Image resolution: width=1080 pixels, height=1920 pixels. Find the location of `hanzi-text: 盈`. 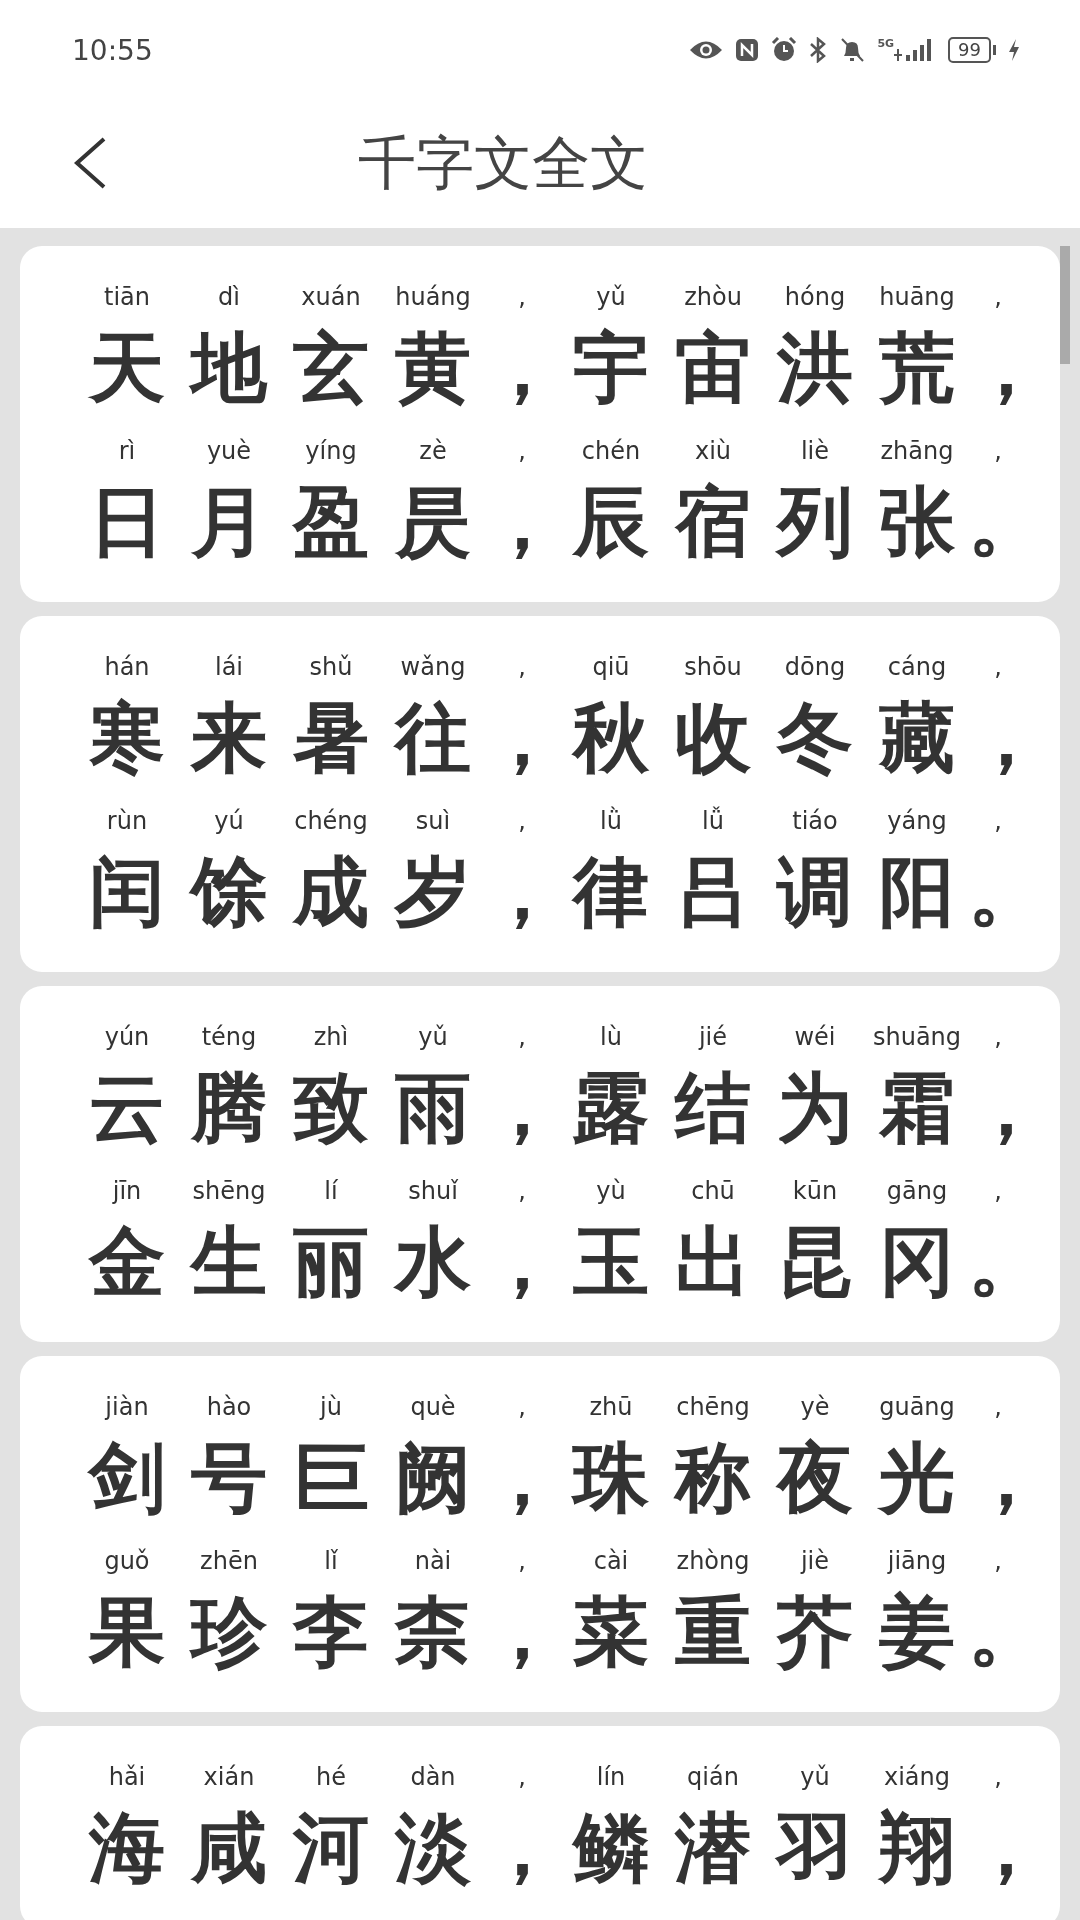

hanzi-text: 盈 is located at coordinates (330, 522).